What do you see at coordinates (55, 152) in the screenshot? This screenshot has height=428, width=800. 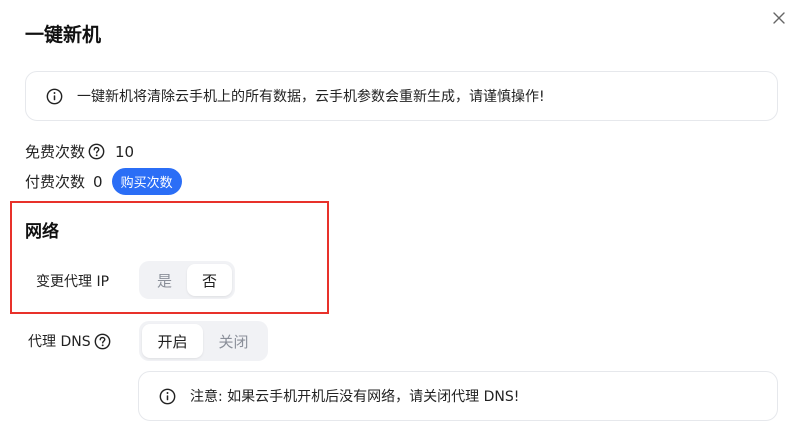 I see `free-count-label: 免费次数` at bounding box center [55, 152].